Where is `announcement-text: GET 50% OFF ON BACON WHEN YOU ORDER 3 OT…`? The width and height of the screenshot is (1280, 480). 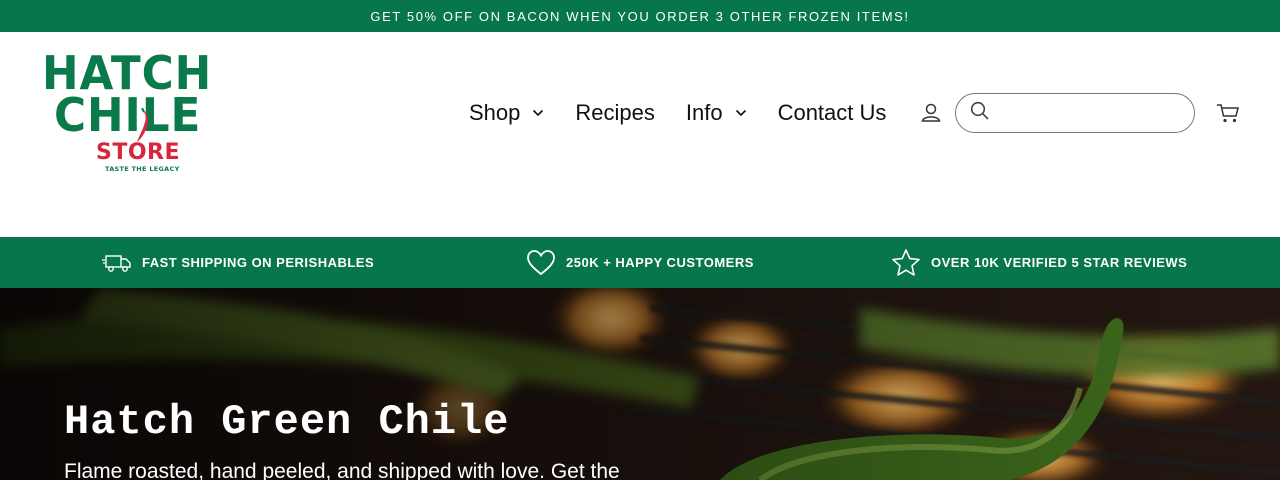 announcement-text: GET 50% OFF ON BACON WHEN YOU ORDER 3 OT… is located at coordinates (640, 16).